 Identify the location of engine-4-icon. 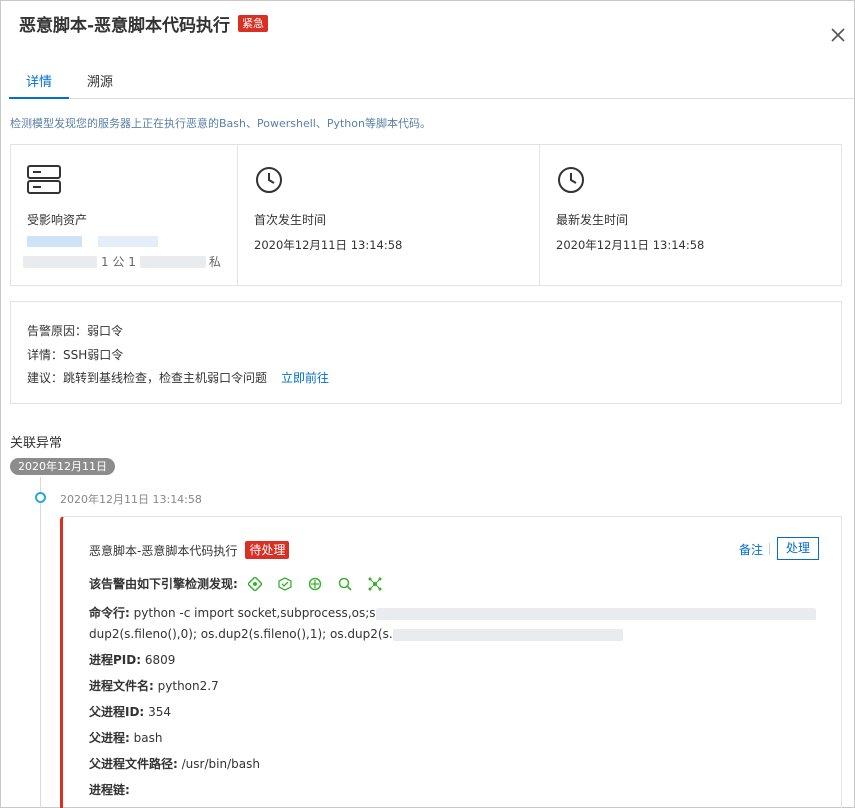
(345, 584).